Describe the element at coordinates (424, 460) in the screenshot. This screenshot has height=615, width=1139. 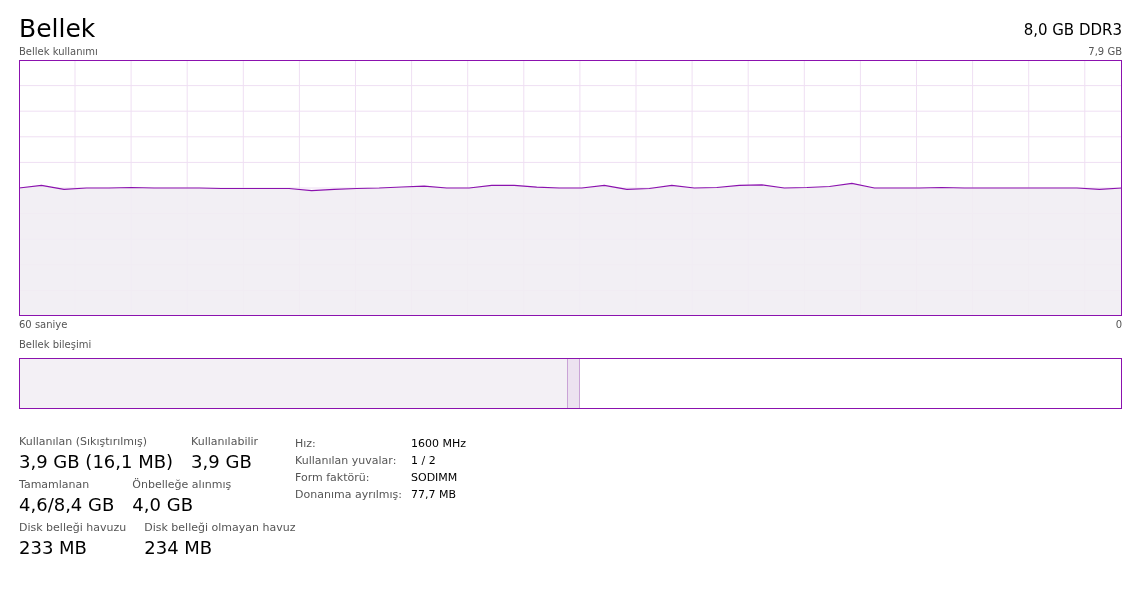
I see `detail-value: 1 / 2` at that location.